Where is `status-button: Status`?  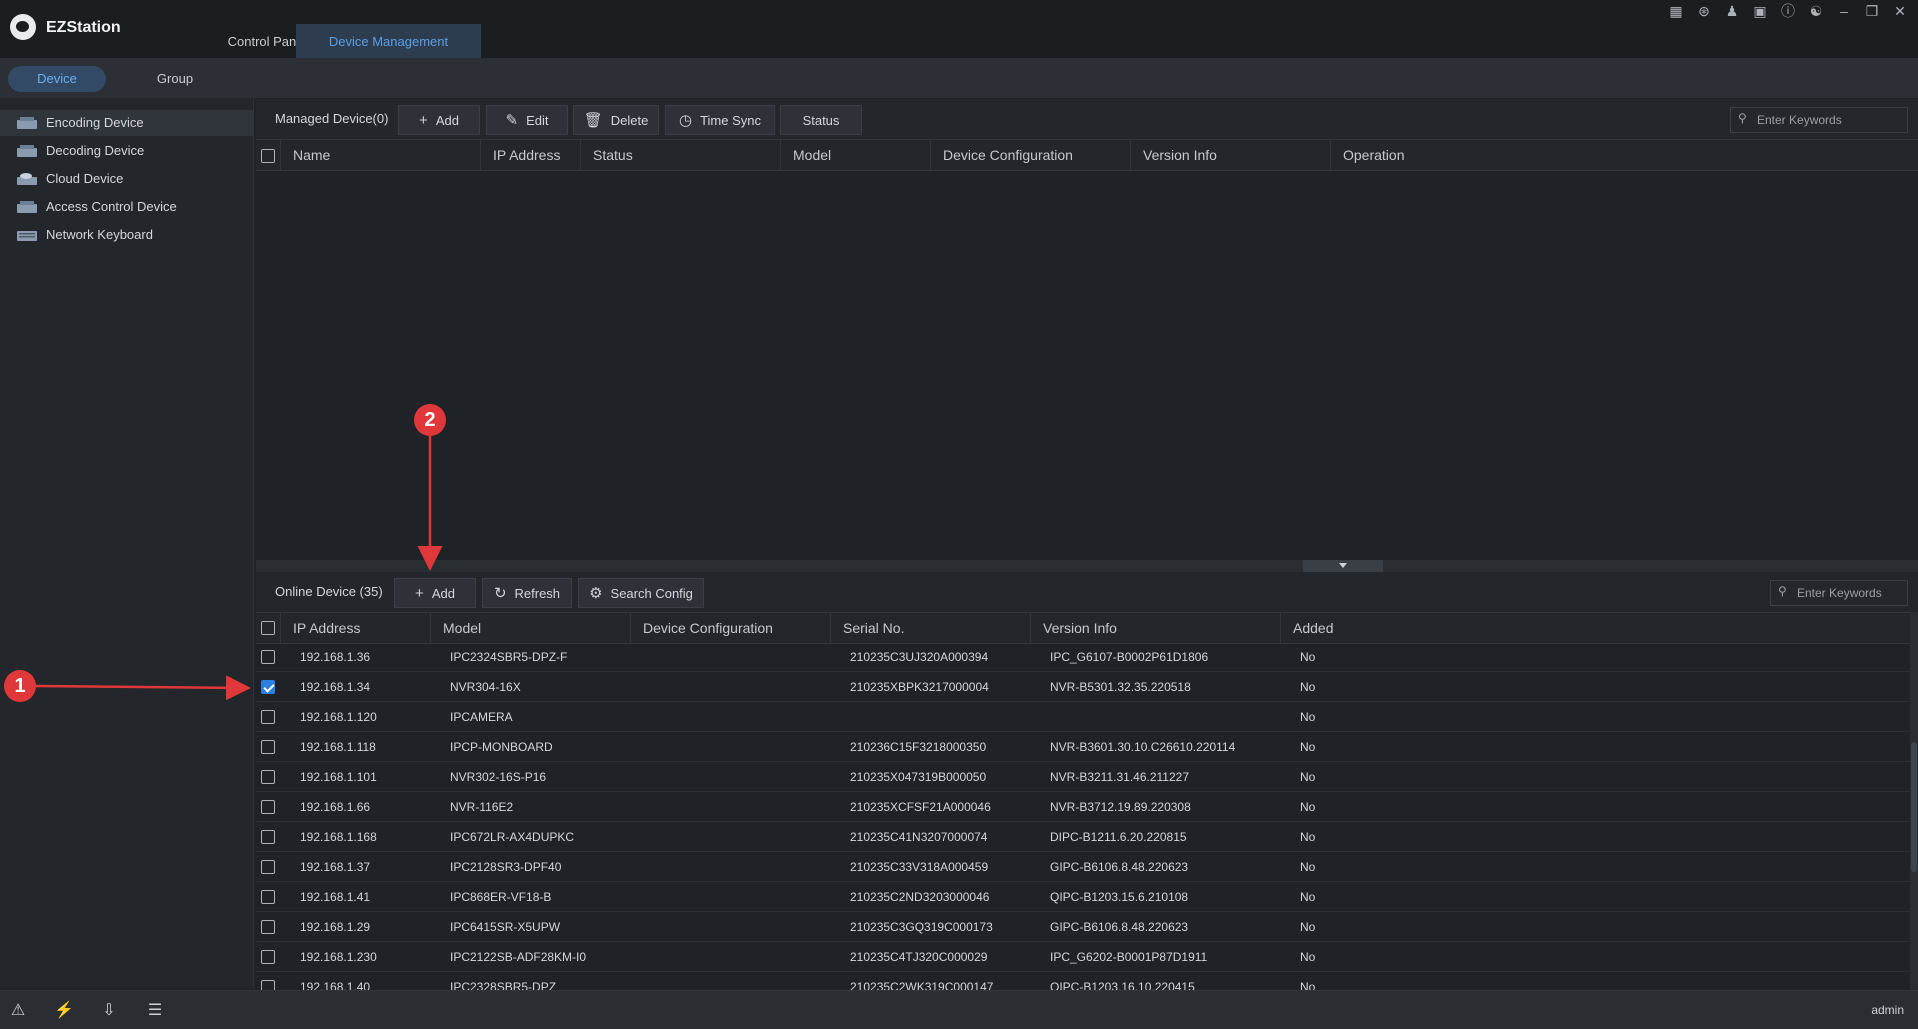
status-button: Status is located at coordinates (821, 120).